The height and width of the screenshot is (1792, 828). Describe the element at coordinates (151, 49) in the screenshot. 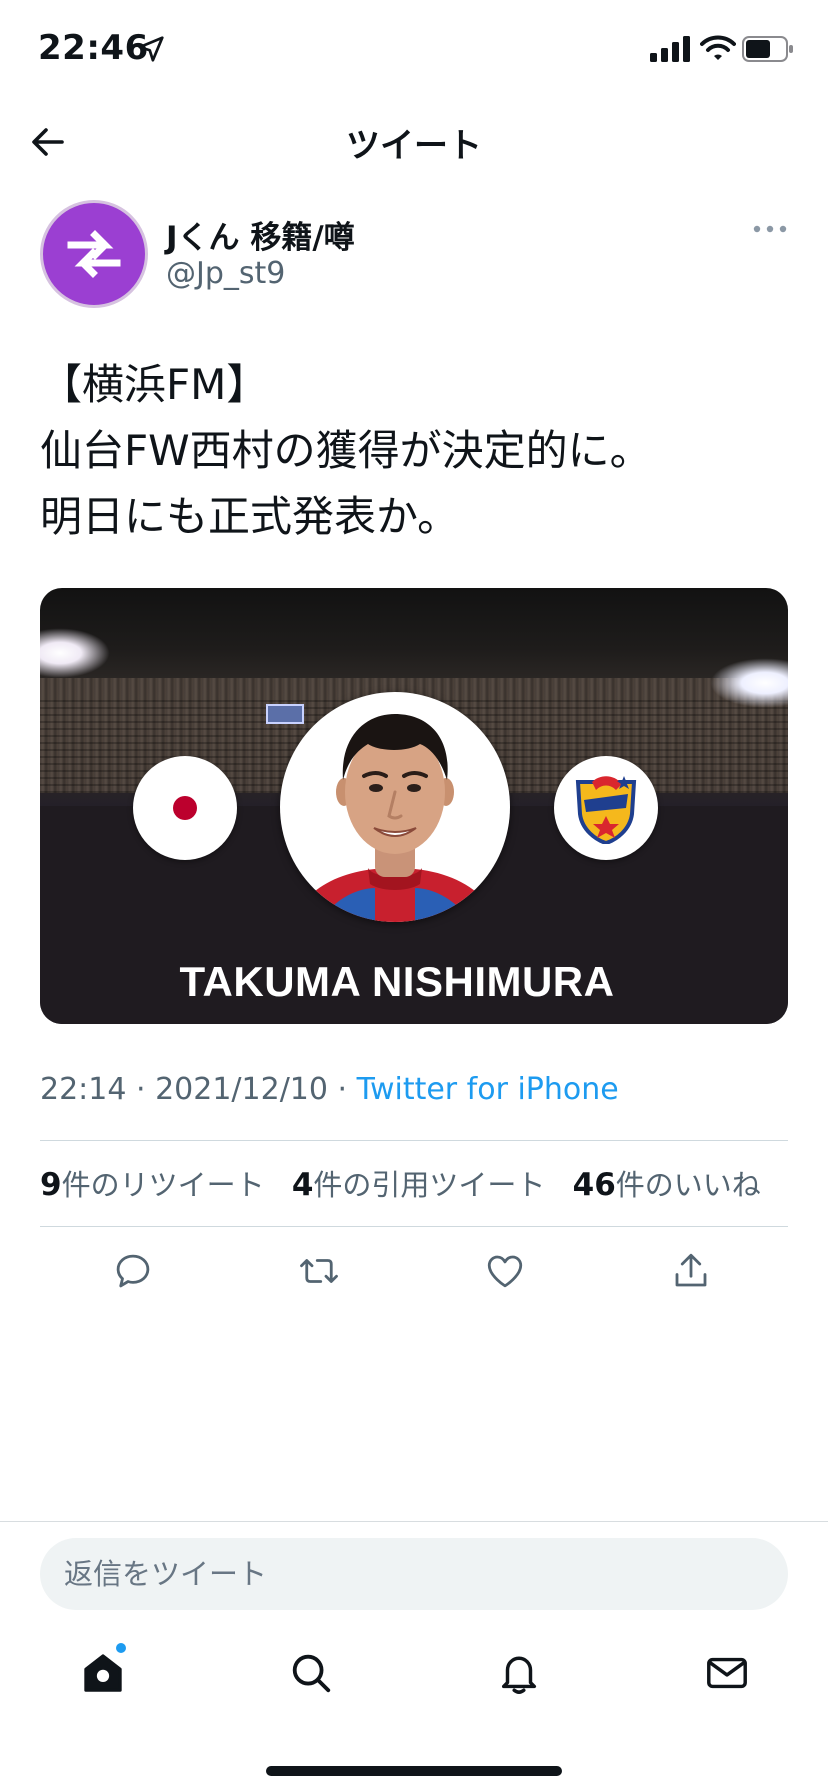

I see `location-arrow-icon` at that location.